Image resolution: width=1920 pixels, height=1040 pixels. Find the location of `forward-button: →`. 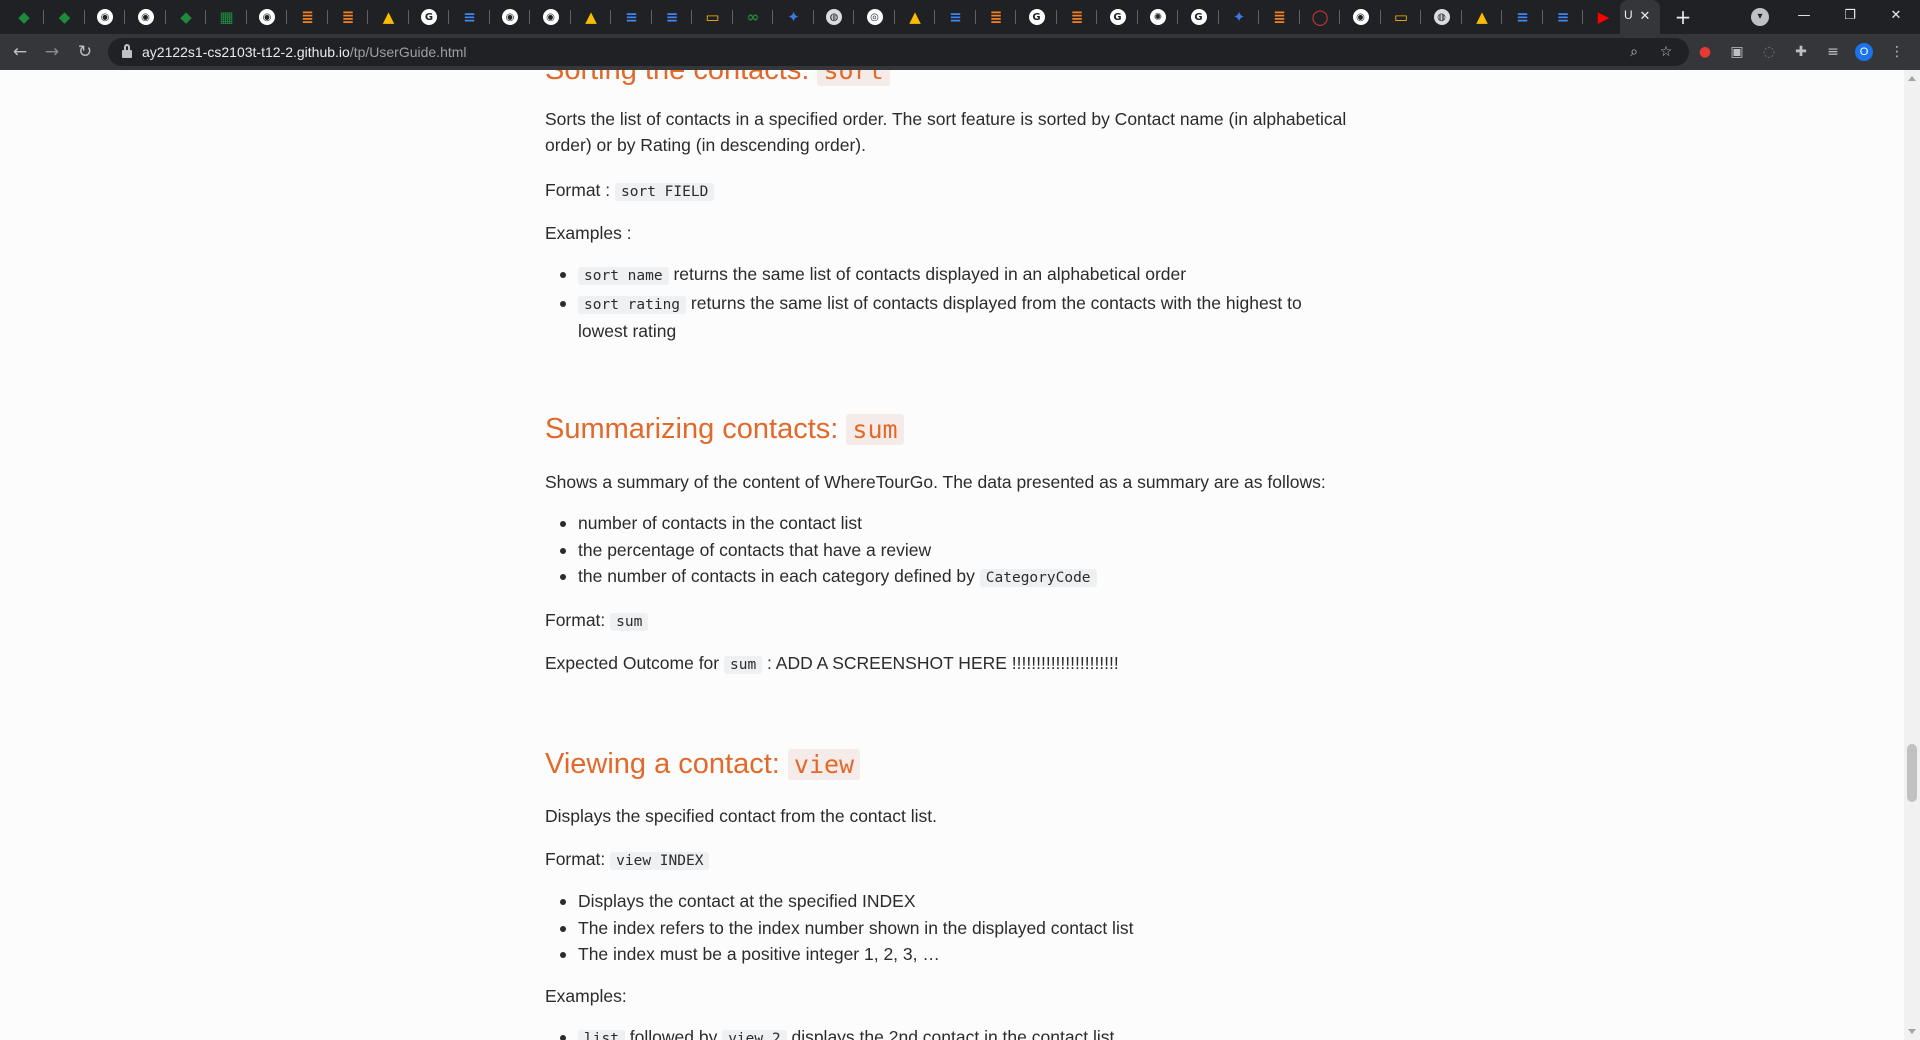

forward-button: → is located at coordinates (52, 52).